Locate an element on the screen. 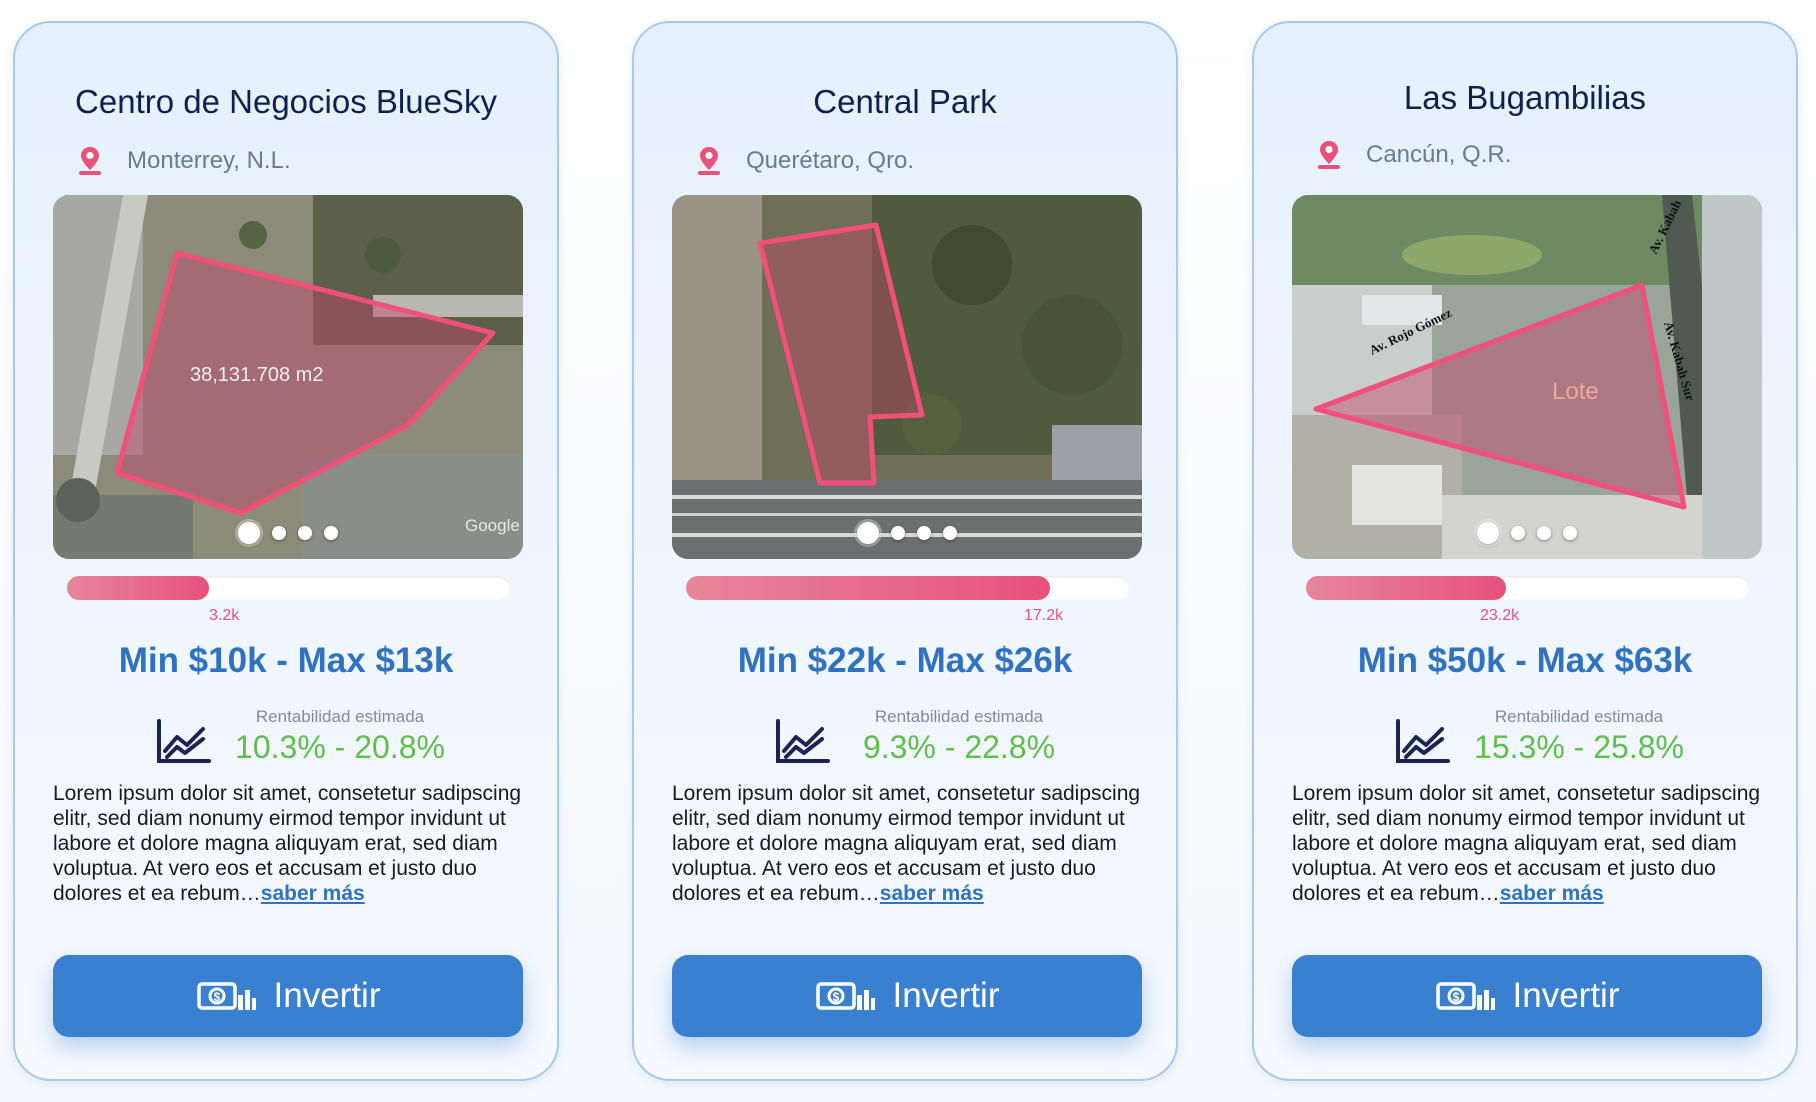 Image resolution: width=1816 pixels, height=1102 pixels. aerial-photo: 38,131.708 m2 Google is located at coordinates (288, 377).